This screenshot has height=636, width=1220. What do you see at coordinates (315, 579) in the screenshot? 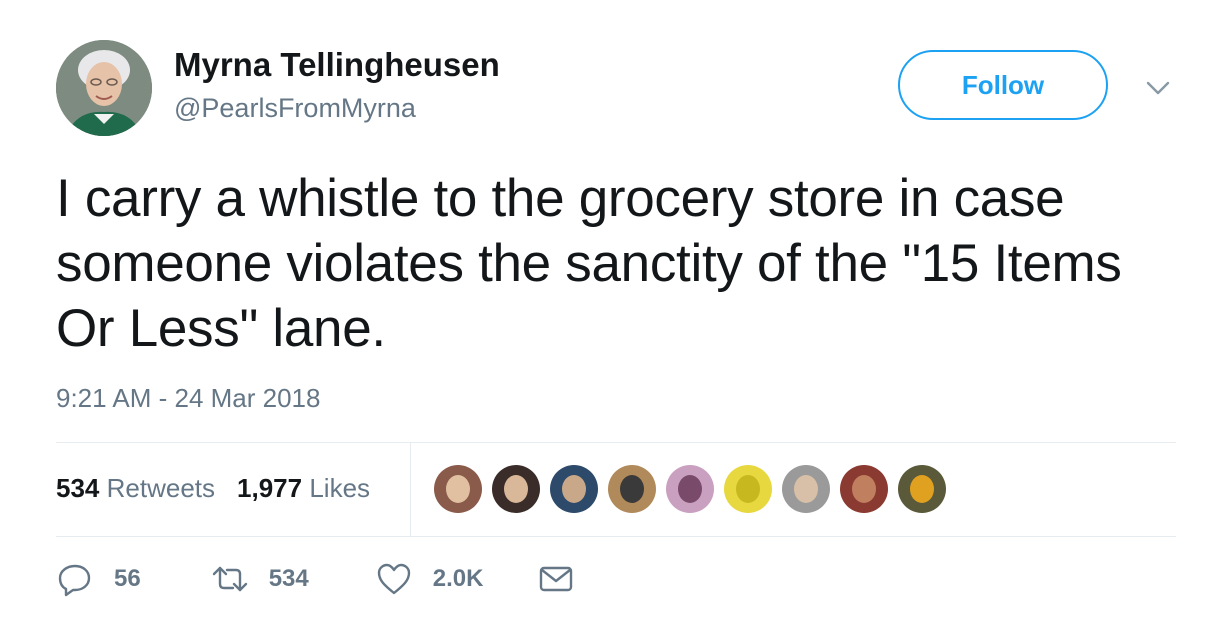
I see `tweet-actions: 56 534 2.0K` at bounding box center [315, 579].